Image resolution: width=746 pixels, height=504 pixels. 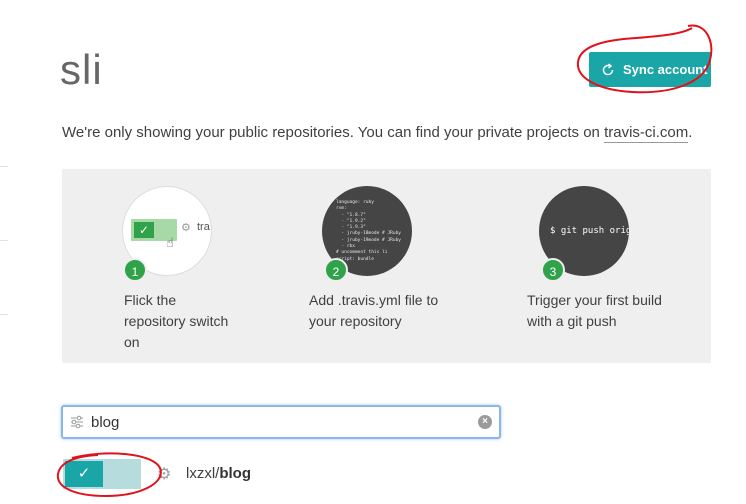 I want to click on sync-account-label: Sync account, so click(x=665, y=69).